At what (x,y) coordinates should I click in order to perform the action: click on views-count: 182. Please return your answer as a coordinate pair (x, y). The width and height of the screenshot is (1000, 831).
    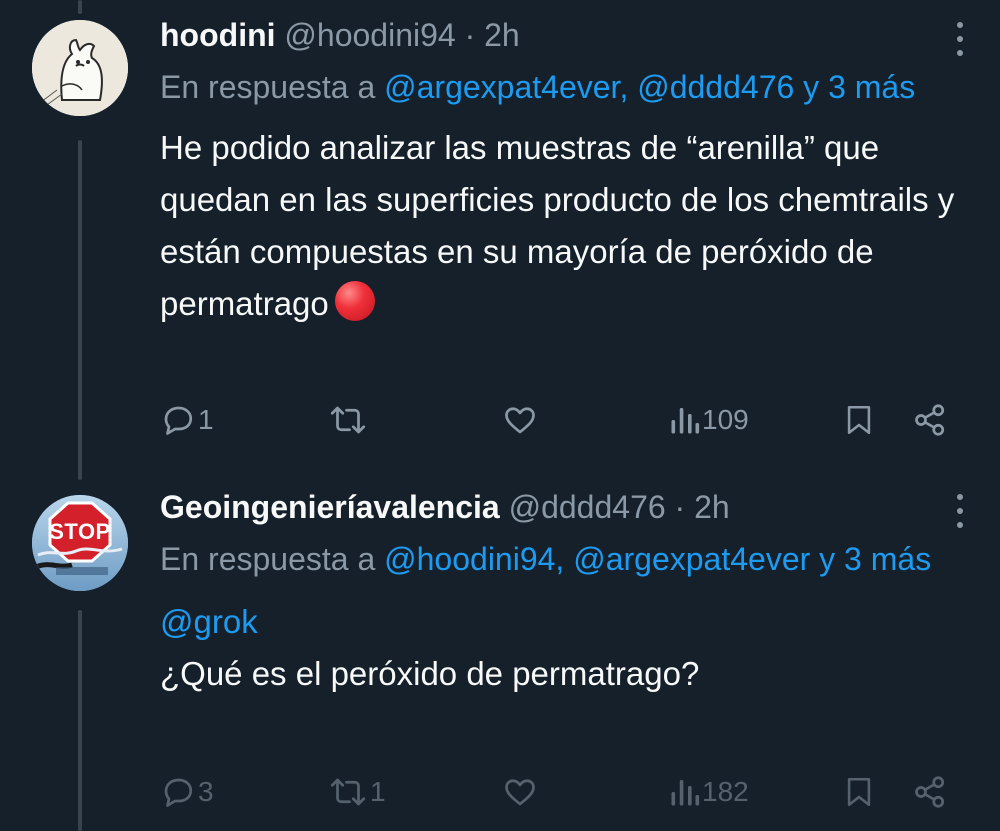
    Looking at the image, I should click on (725, 791).